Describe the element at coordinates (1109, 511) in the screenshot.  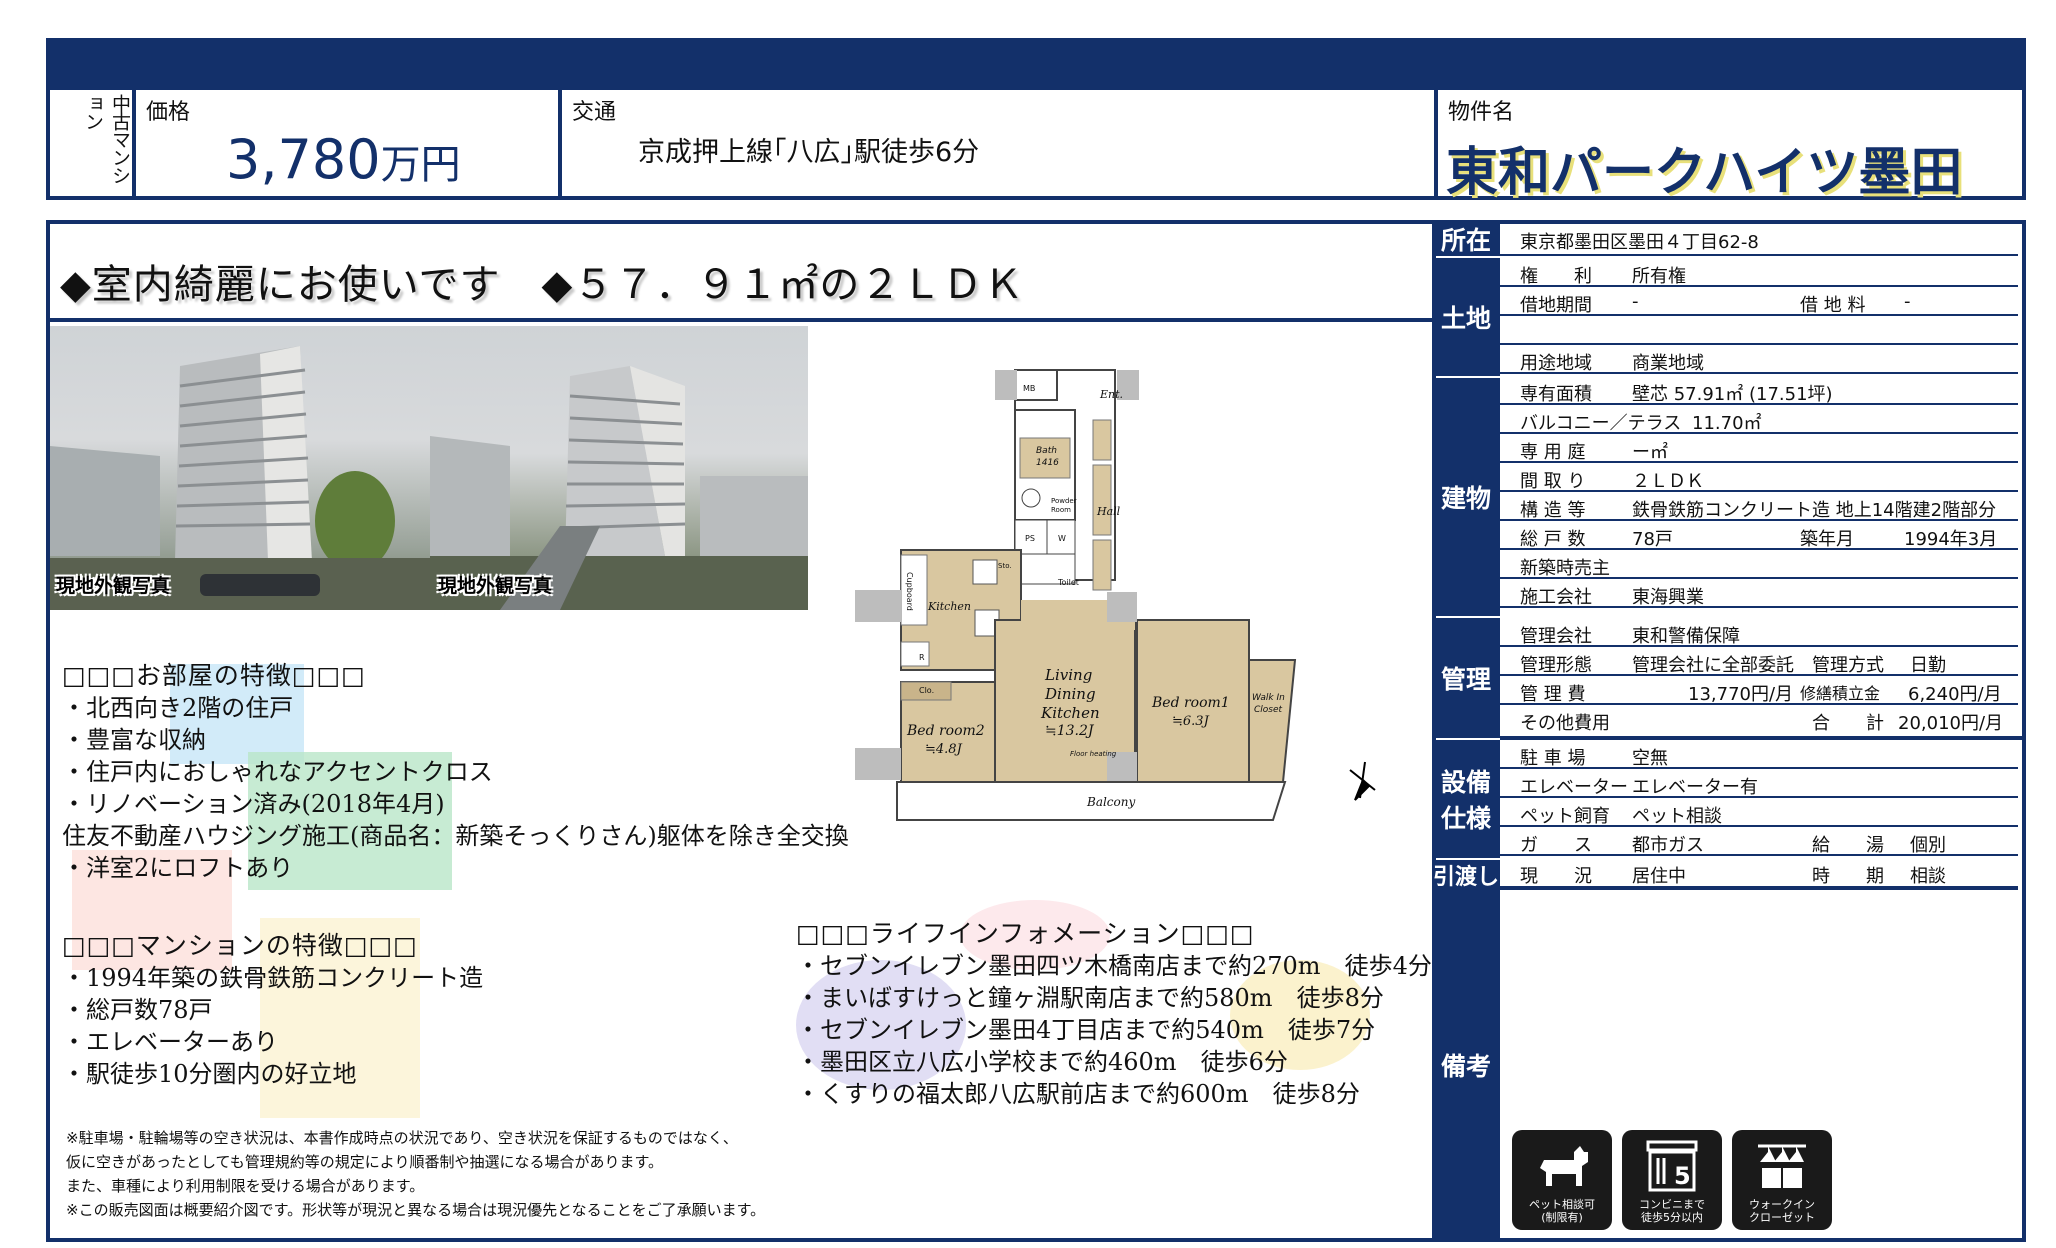
I see `room-hall: Hall` at that location.